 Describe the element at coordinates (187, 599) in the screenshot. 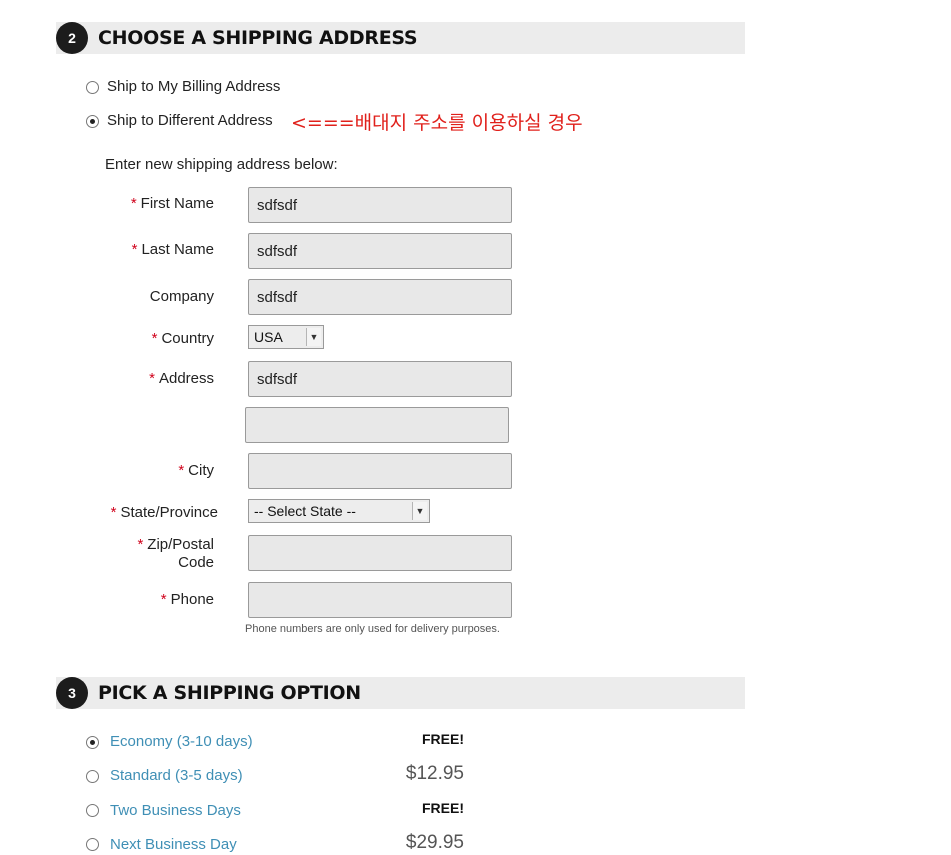

I see `phone-label: * Phone` at that location.